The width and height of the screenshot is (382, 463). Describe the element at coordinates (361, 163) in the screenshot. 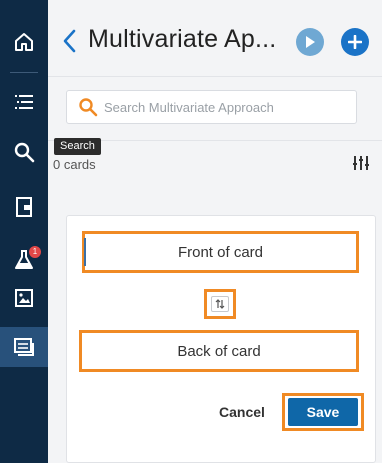

I see `sliders-icon` at that location.